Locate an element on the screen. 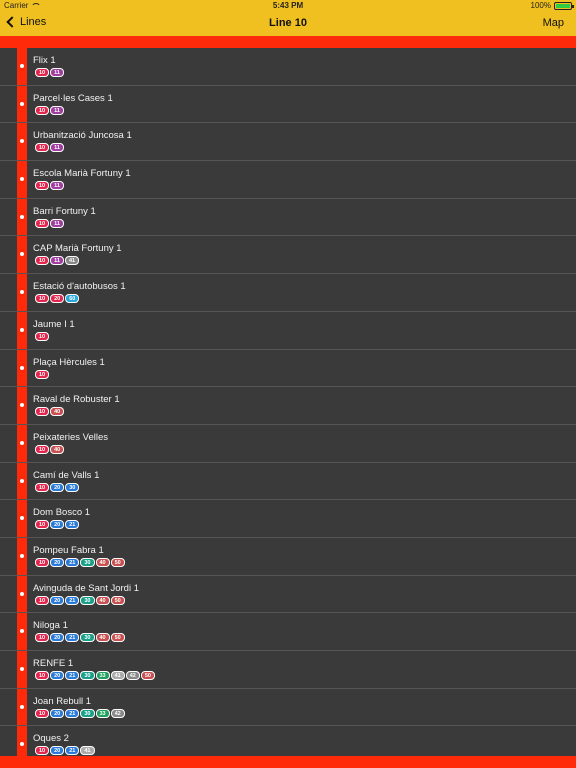 The image size is (576, 768). stop-row: Dom Bosco 1 10 20 21 is located at coordinates (288, 519).